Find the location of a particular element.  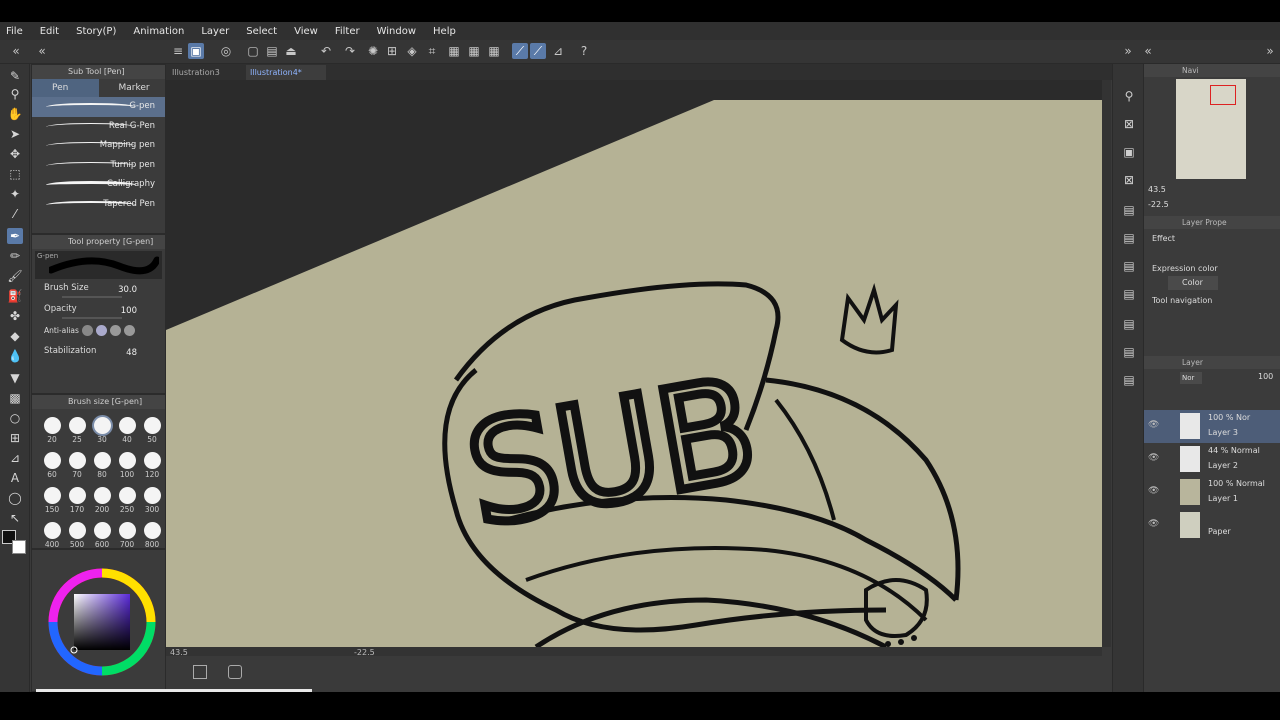

brush-size-option: 700 is located at coordinates (127, 535).